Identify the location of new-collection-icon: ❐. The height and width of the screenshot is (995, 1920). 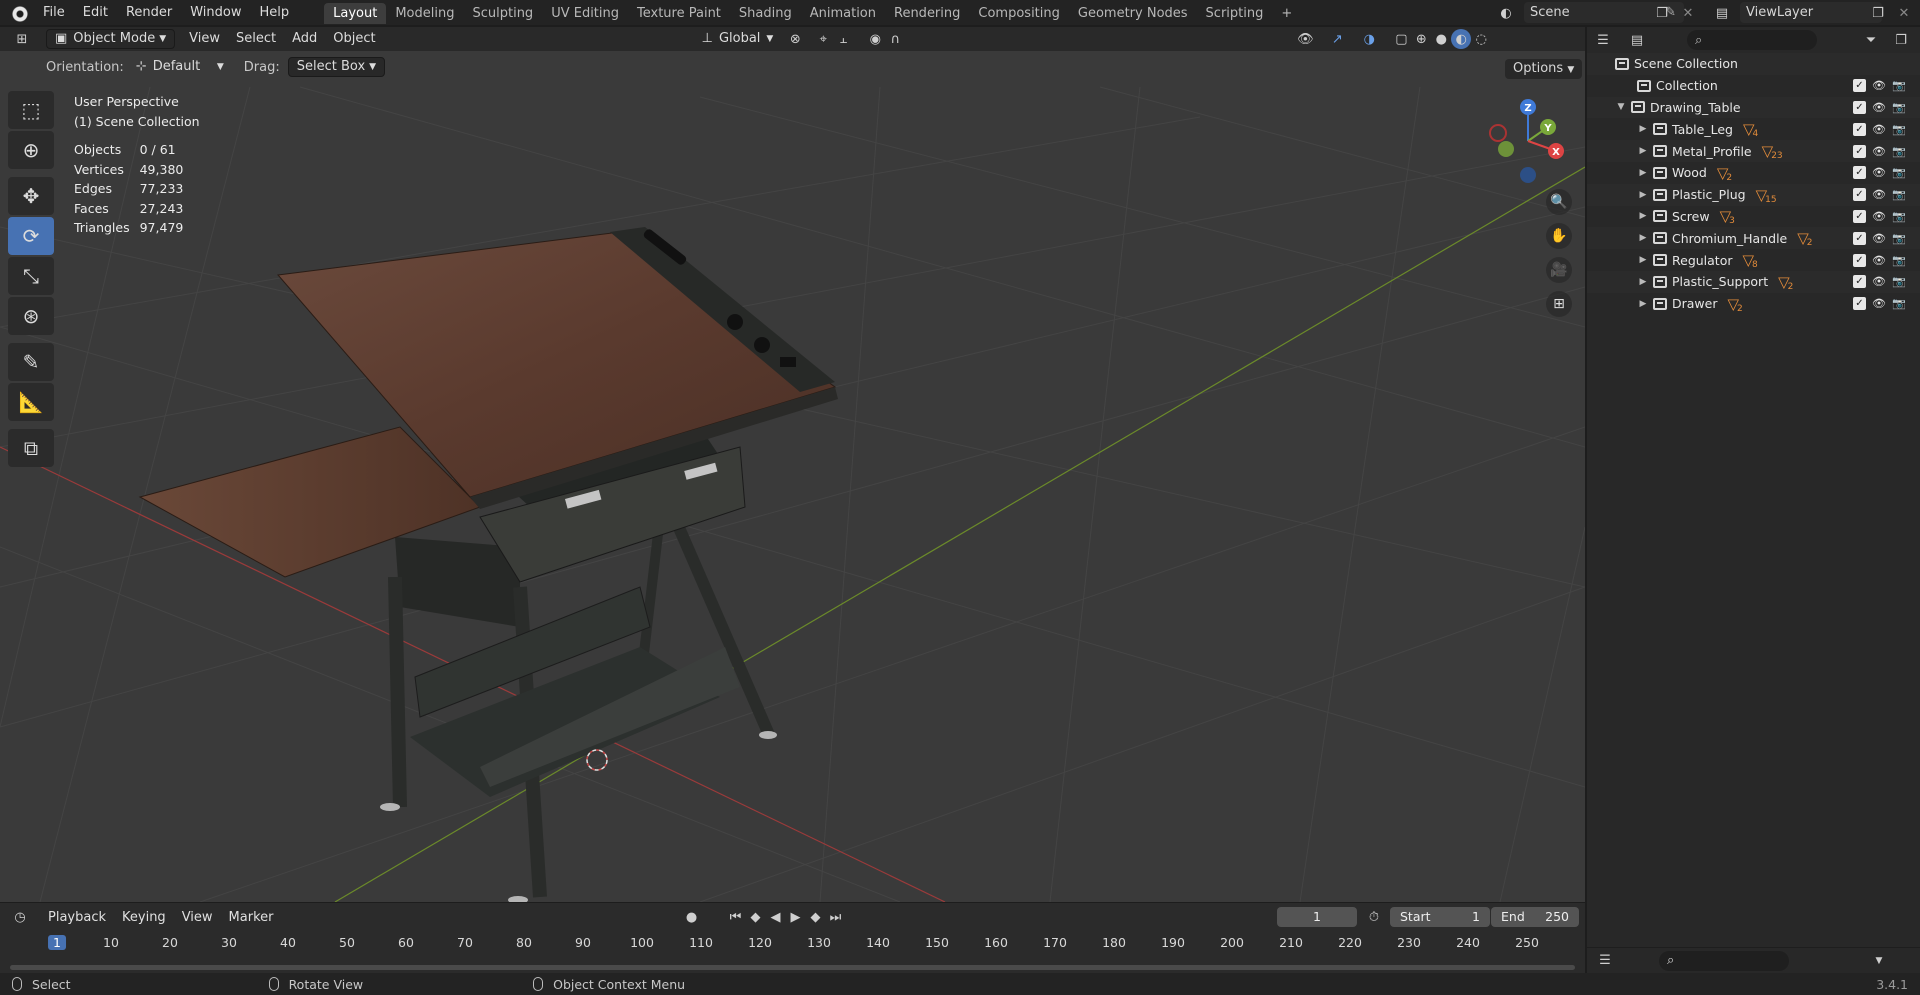
(1901, 40).